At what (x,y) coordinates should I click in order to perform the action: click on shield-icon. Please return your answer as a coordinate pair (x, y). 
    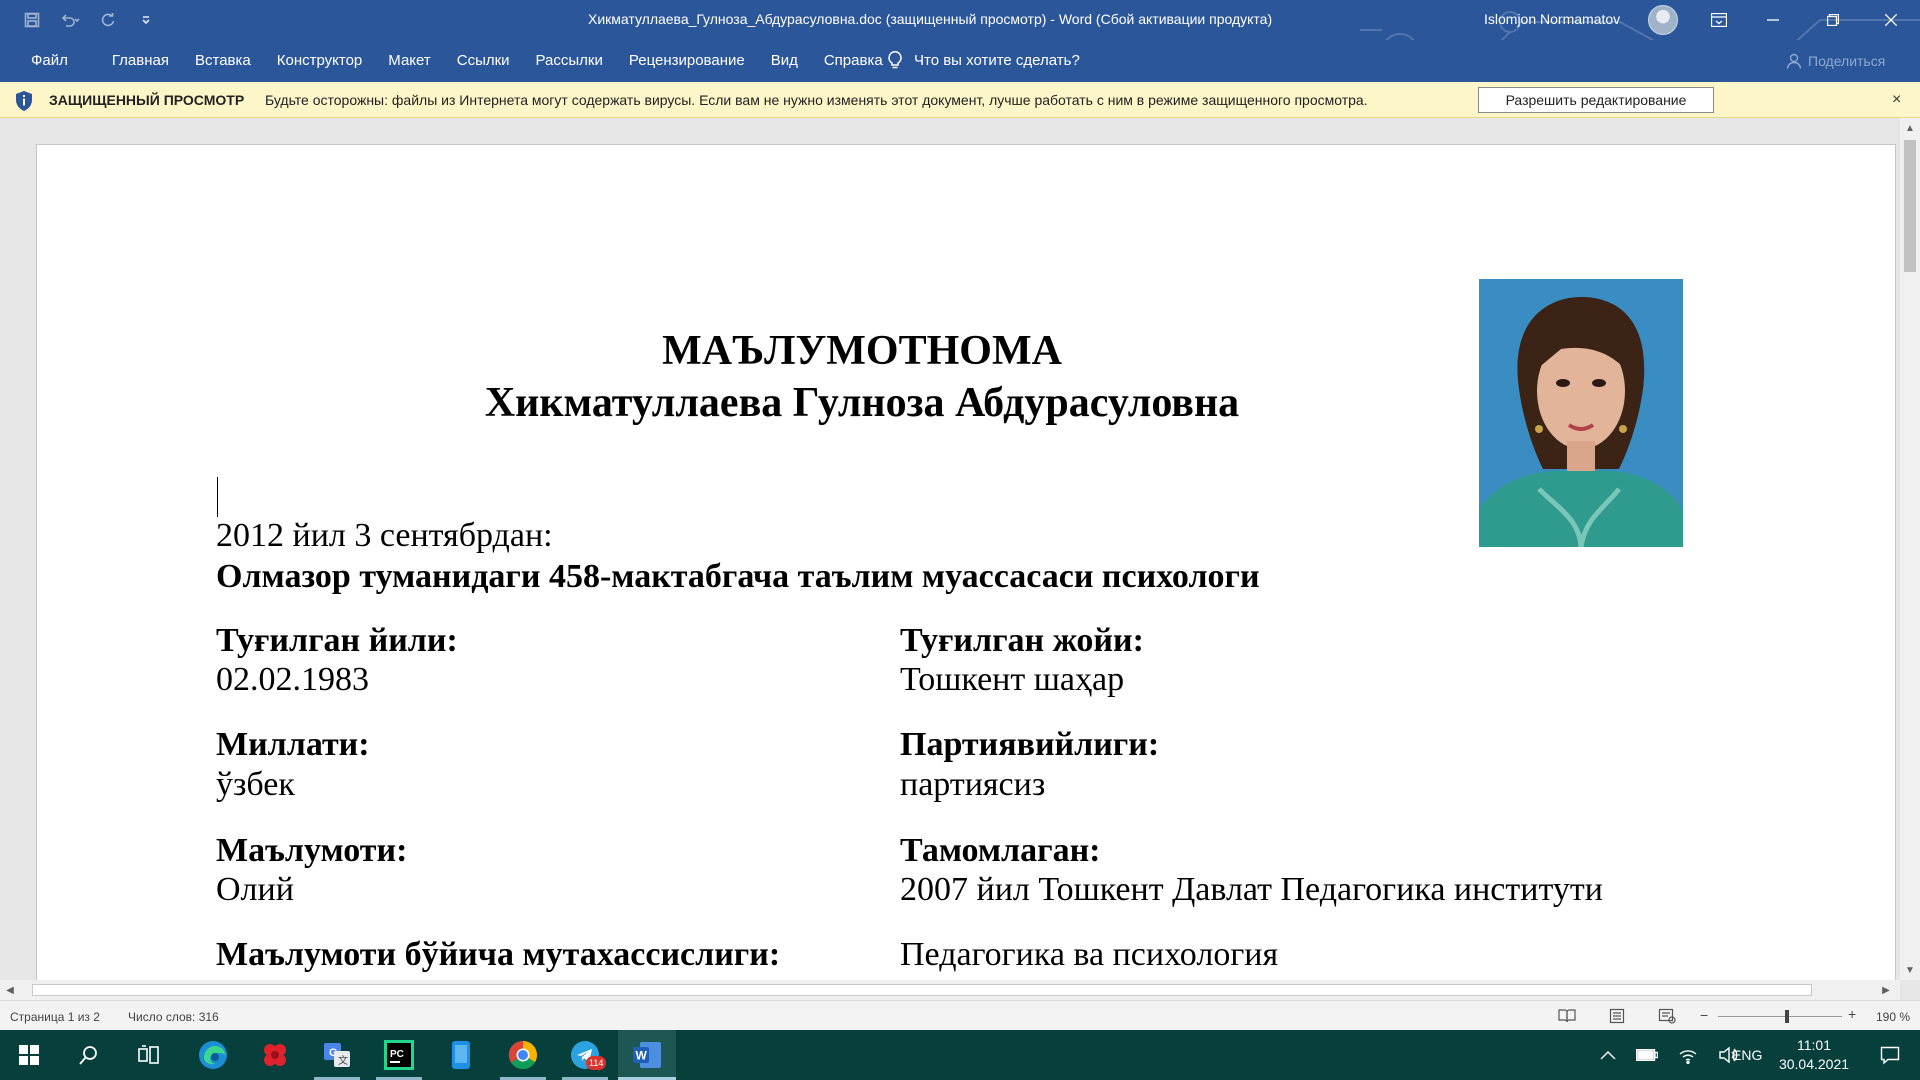
    Looking at the image, I should click on (24, 101).